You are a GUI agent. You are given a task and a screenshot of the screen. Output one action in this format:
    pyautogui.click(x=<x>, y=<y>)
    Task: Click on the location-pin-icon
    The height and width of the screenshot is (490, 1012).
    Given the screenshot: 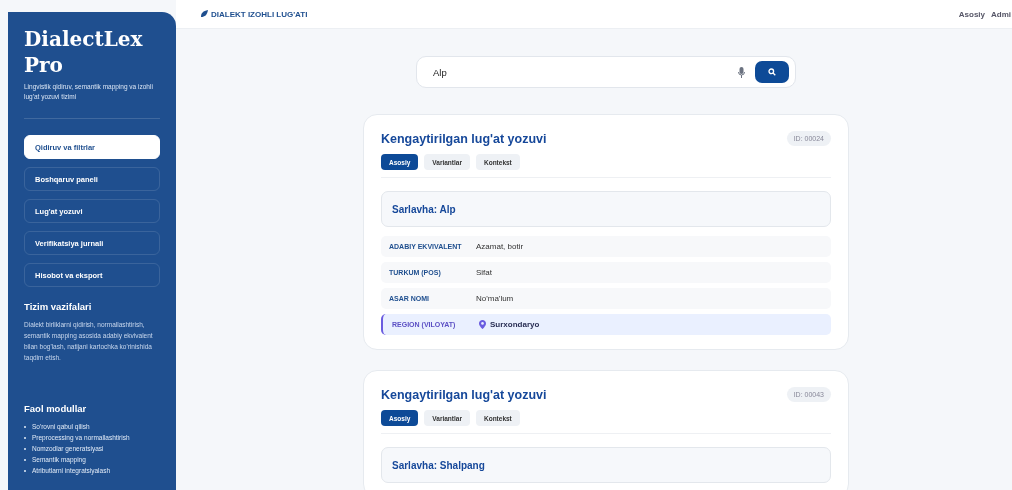 What is the action you would take?
    pyautogui.click(x=482, y=324)
    